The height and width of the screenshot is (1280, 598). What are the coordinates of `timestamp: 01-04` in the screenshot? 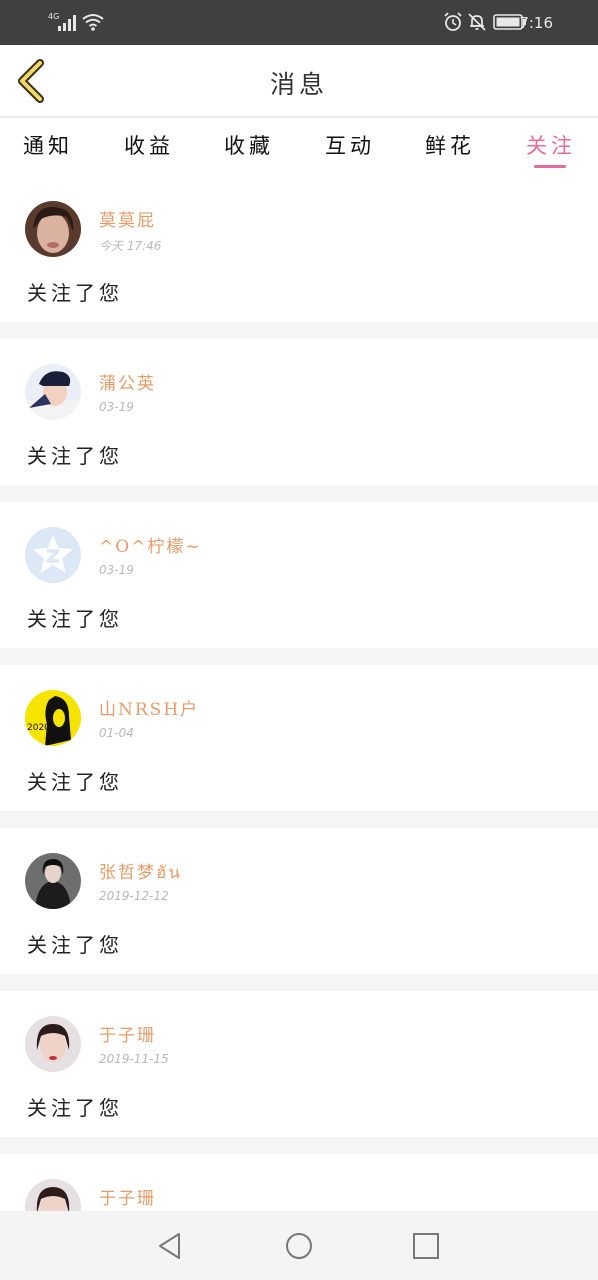 It's located at (116, 733).